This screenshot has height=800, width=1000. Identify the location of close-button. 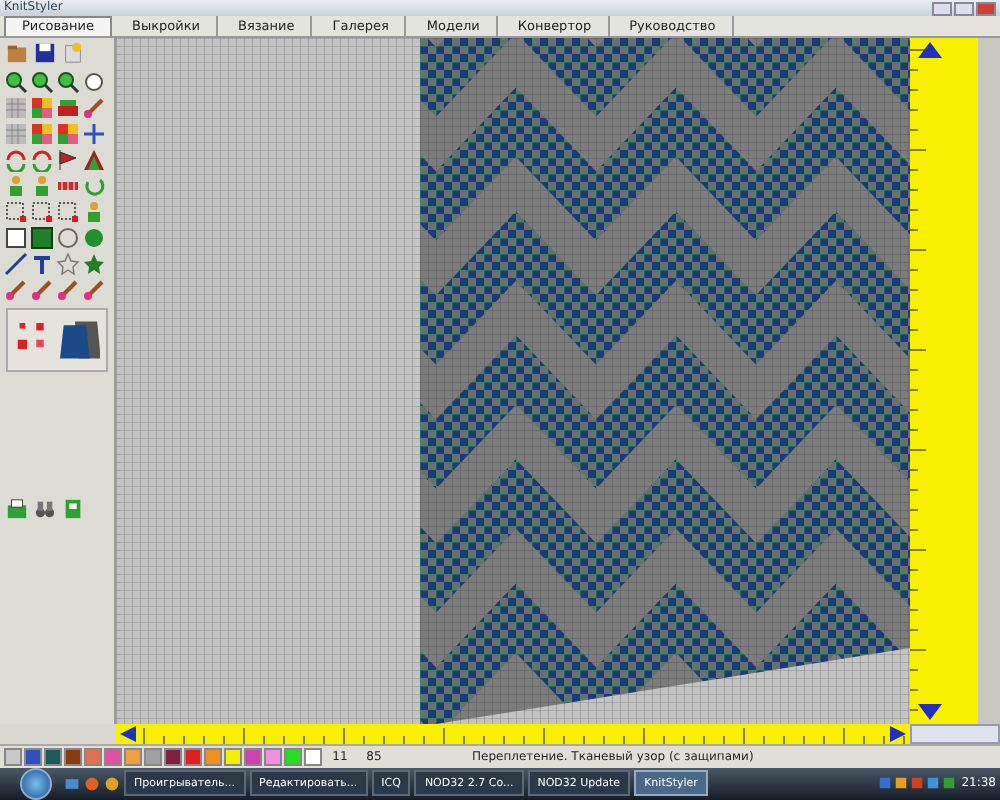
(986, 8).